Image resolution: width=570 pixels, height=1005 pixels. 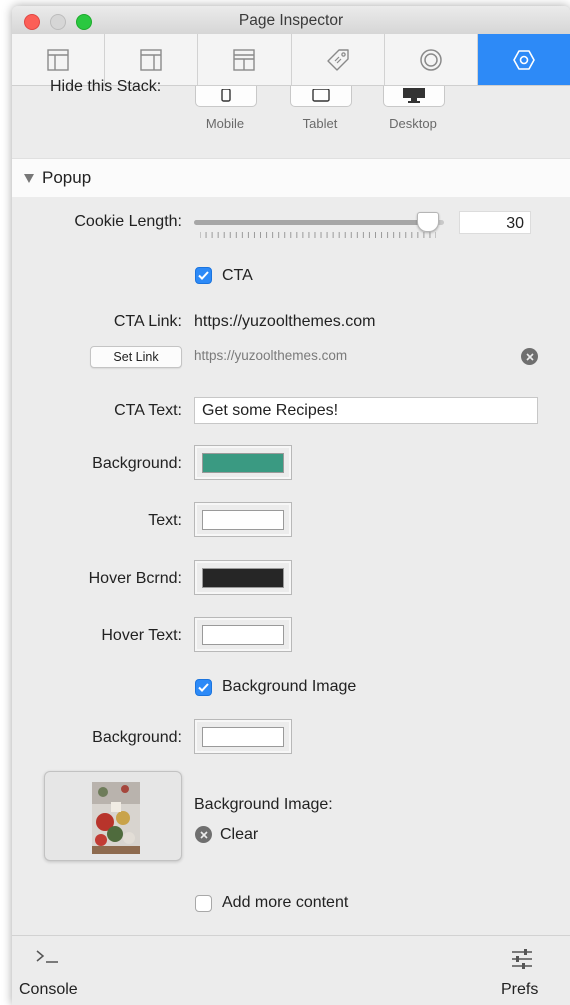 What do you see at coordinates (495, 222) in the screenshot?
I see `cookie-length-value-field: 30` at bounding box center [495, 222].